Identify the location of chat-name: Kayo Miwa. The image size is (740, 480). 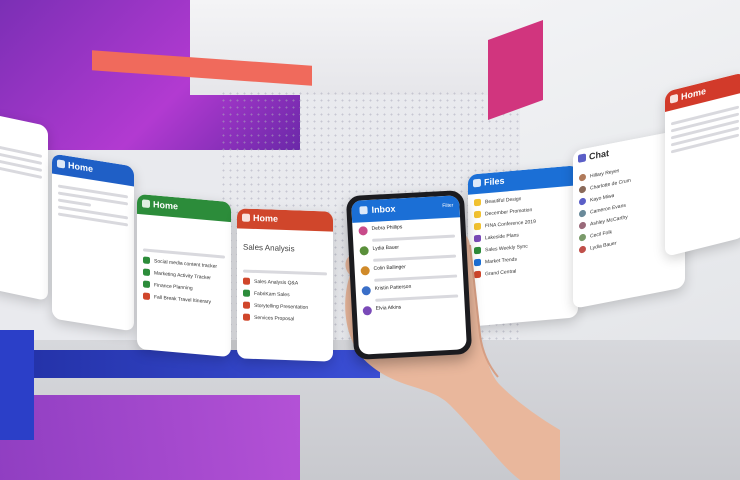
(602, 198).